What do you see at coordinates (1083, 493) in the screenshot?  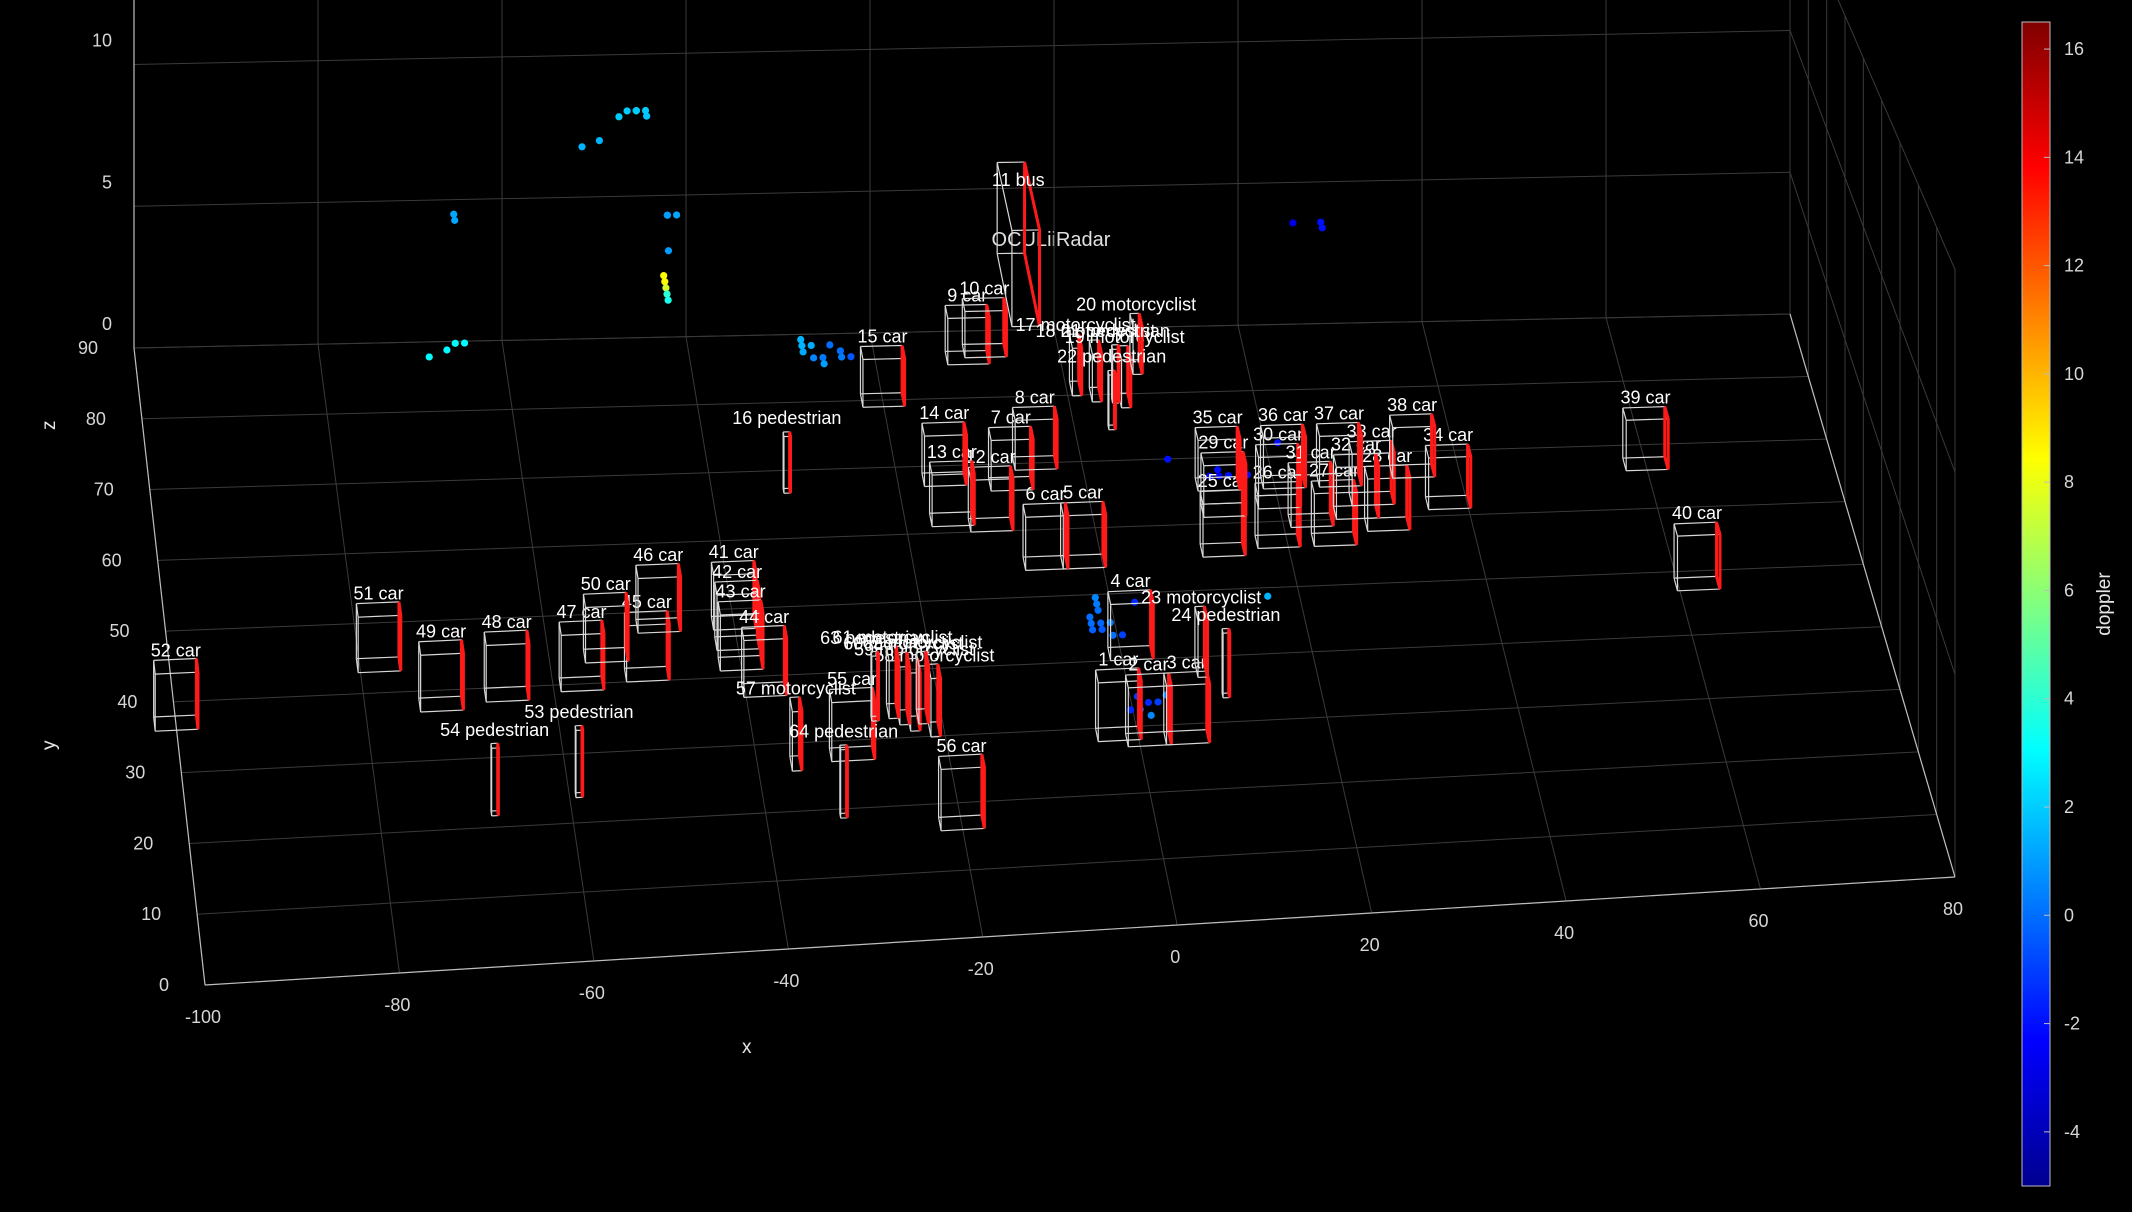 I see `object-label: 5 car` at bounding box center [1083, 493].